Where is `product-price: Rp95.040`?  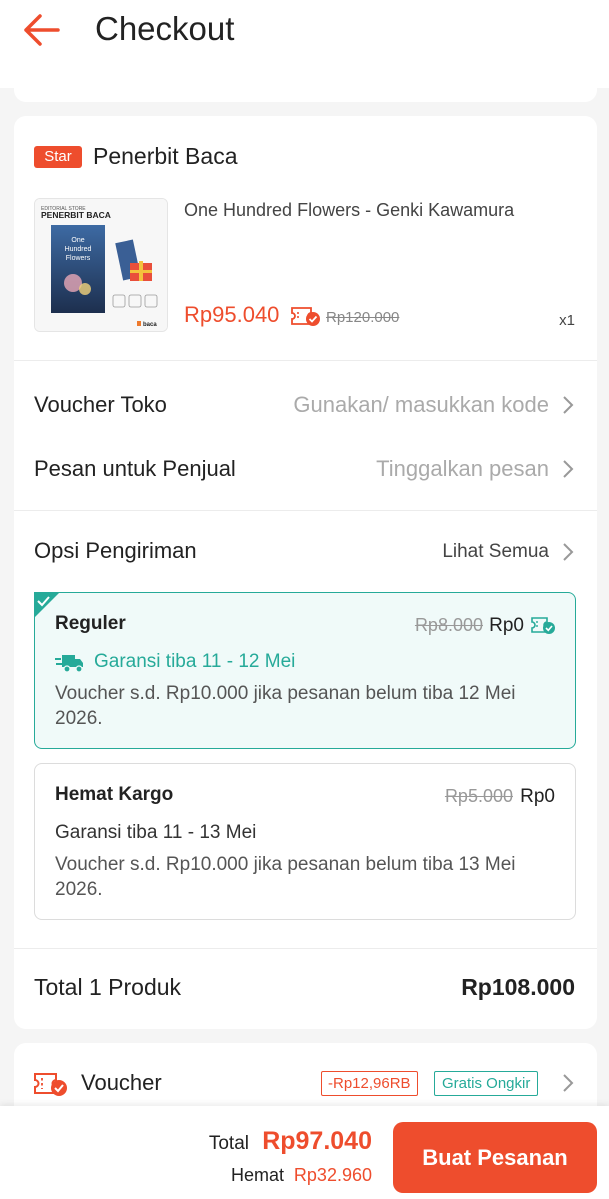 product-price: Rp95.040 is located at coordinates (232, 314).